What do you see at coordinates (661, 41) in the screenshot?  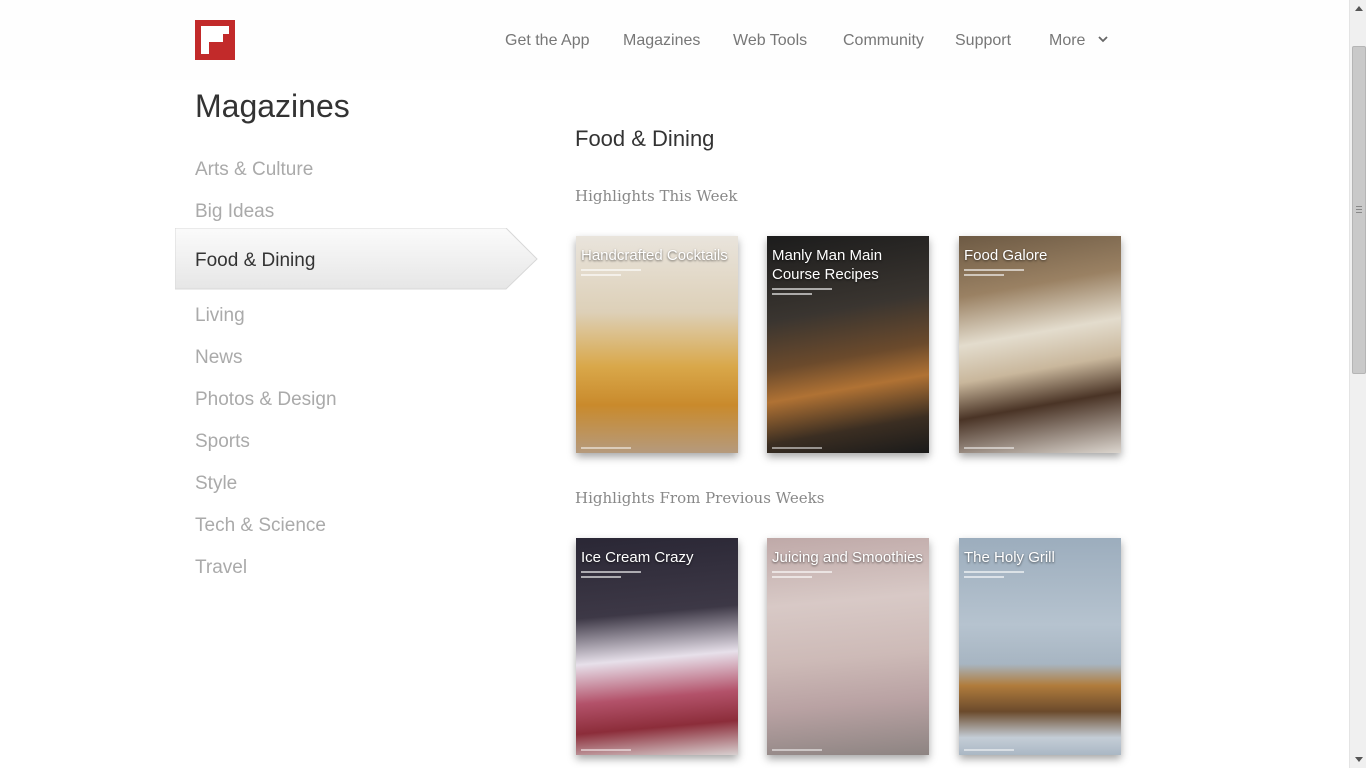 I see `nav-magazines: Magazines` at bounding box center [661, 41].